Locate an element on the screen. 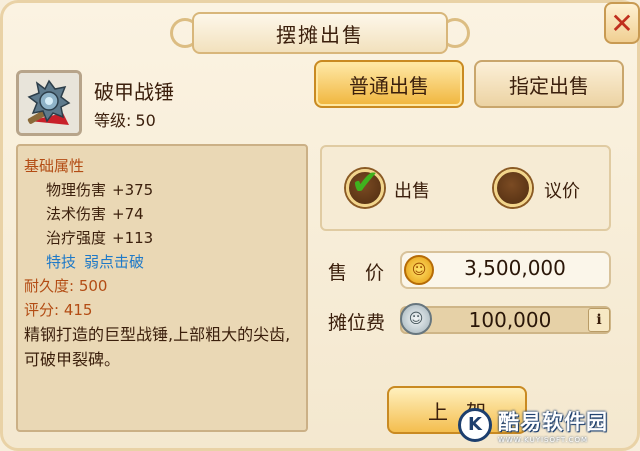 The image size is (640, 451). item-level-value: 50 is located at coordinates (145, 120).